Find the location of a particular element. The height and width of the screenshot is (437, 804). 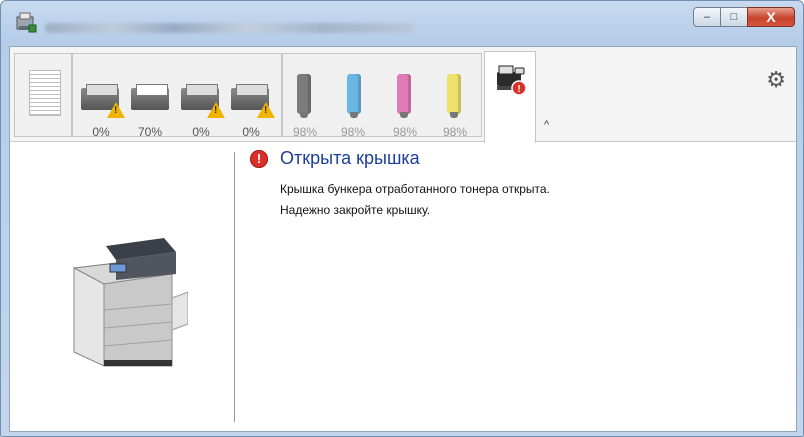

paper-tab is located at coordinates (43, 95).